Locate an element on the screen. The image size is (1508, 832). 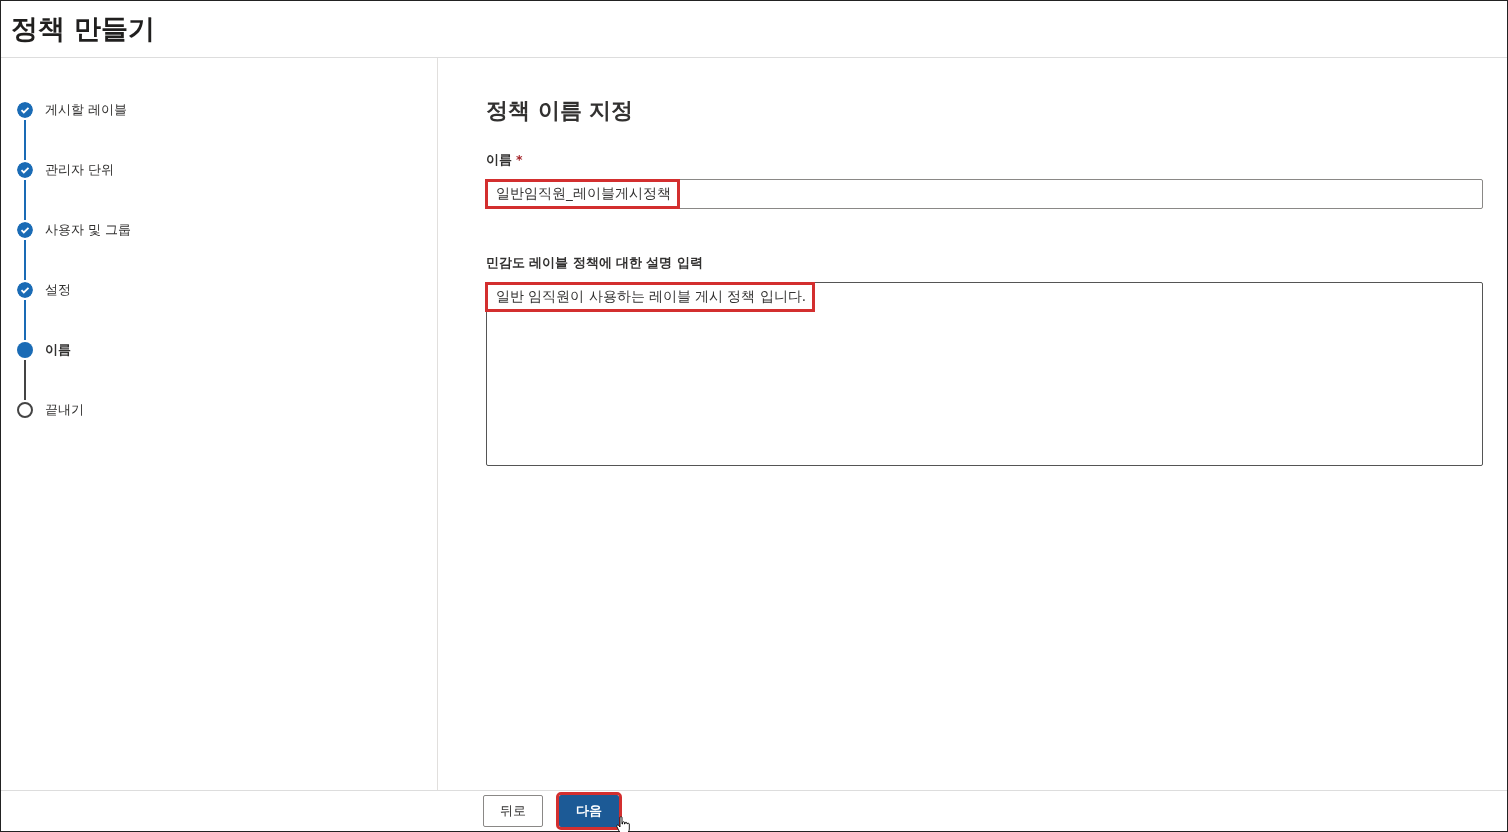
section-heading: 정책 이름 지정 is located at coordinates (560, 111).